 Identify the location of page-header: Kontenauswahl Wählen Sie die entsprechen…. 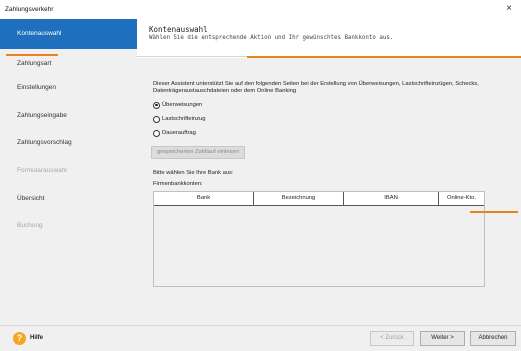
(329, 37).